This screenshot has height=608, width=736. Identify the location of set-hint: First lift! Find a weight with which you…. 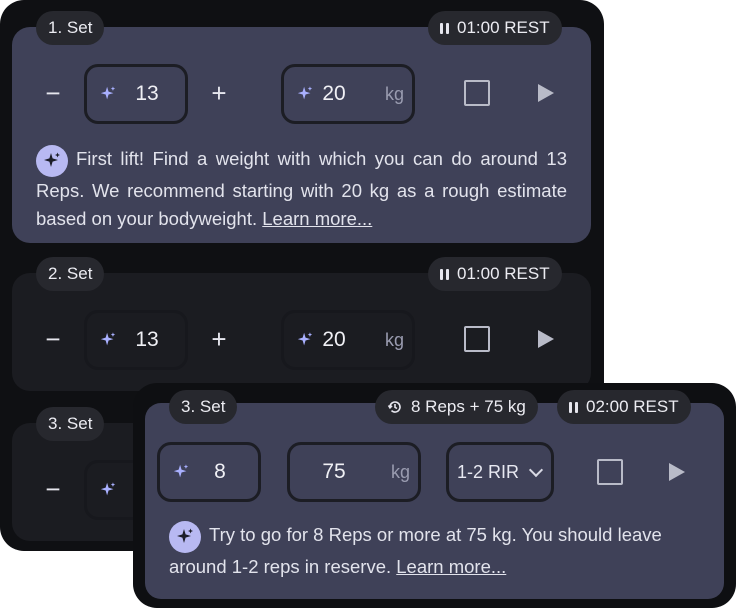
(301, 189).